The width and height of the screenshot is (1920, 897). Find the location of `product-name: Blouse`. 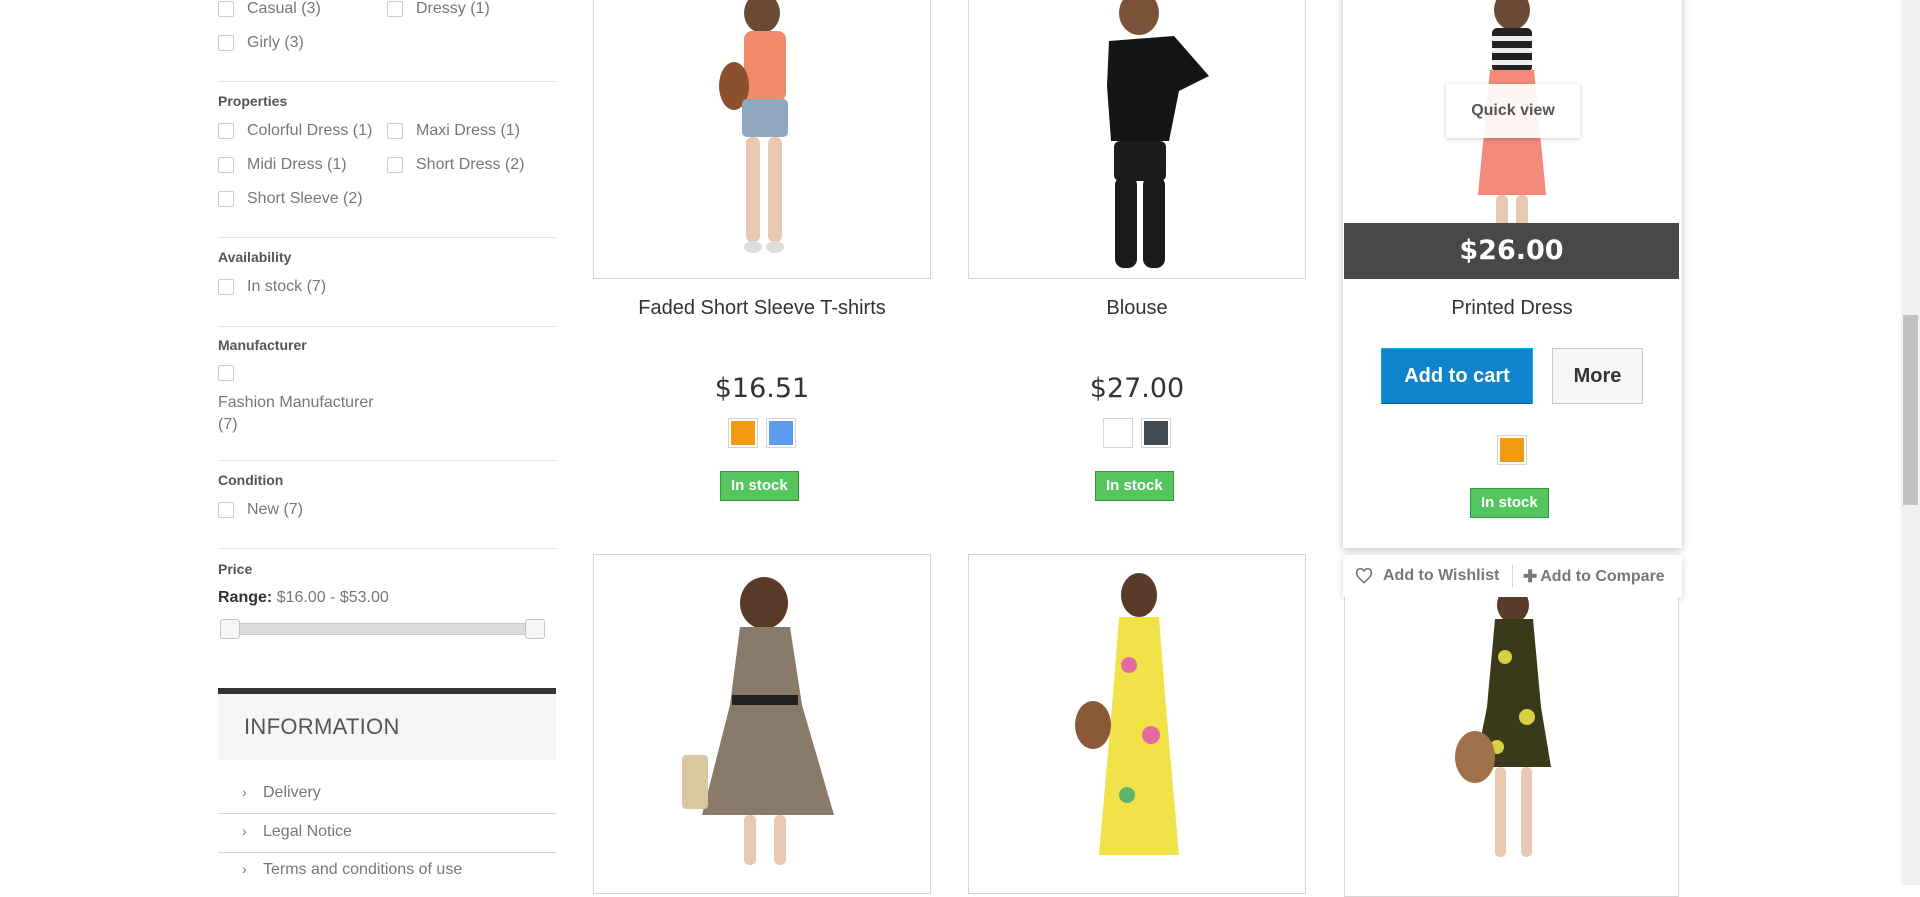

product-name: Blouse is located at coordinates (1137, 308).